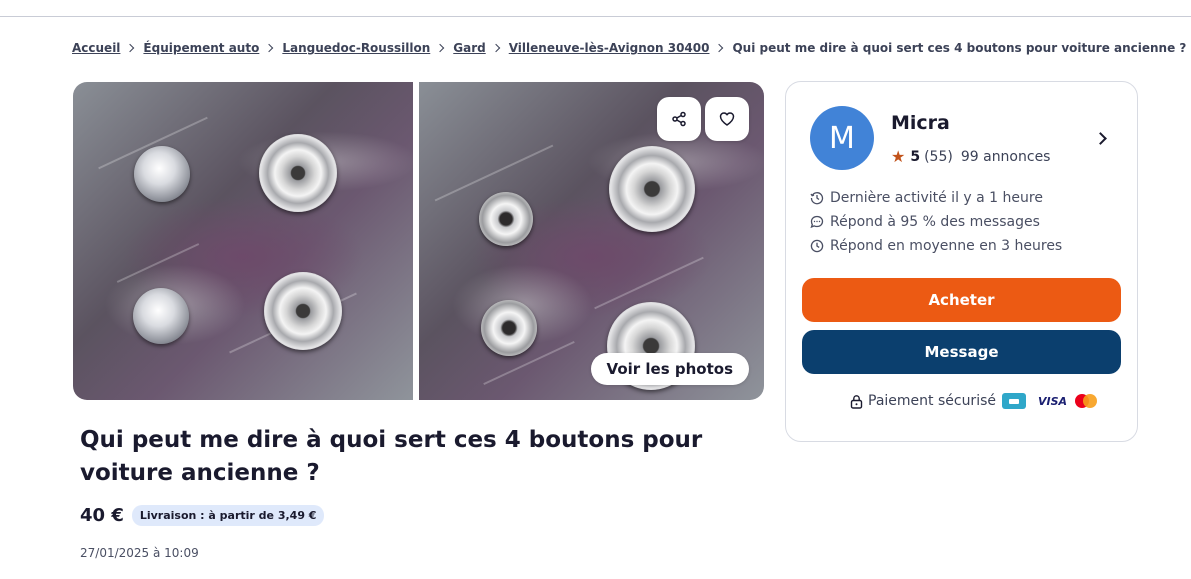 This screenshot has height=579, width=1191. I want to click on breadcrumb-home: Accueil, so click(96, 48).